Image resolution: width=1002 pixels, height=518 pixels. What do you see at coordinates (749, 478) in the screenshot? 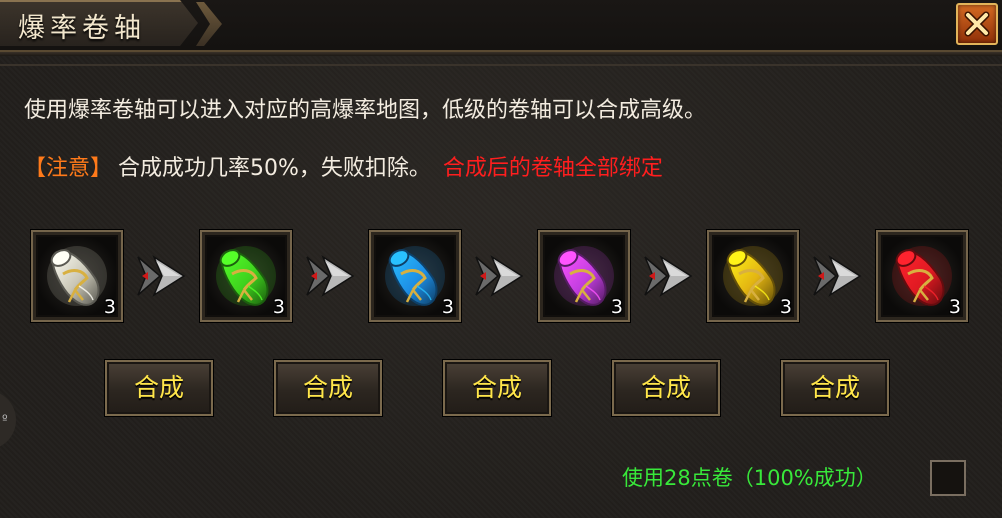
I see `use-points-label: 使用28点卷（100%成功）` at bounding box center [749, 478].